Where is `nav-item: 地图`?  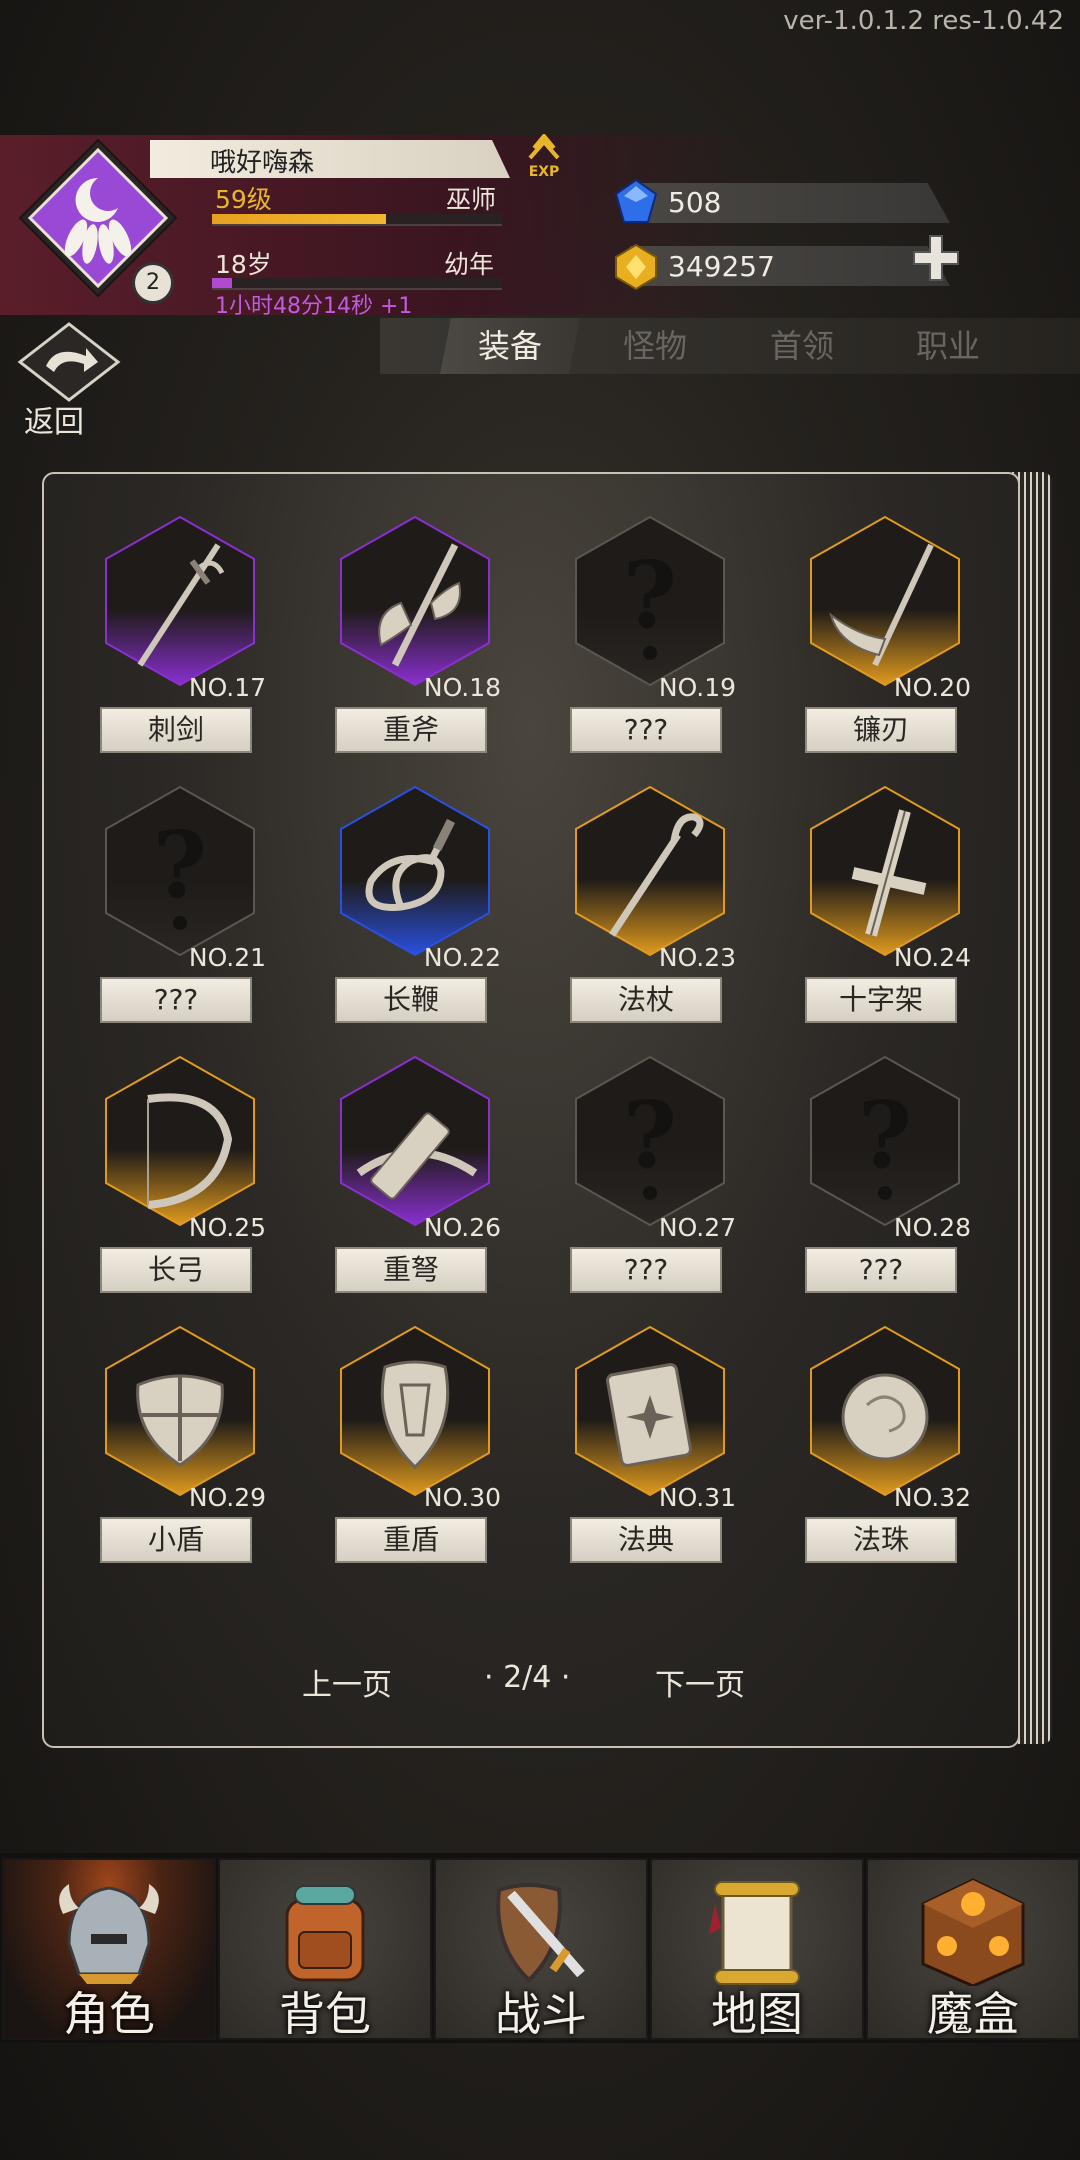
nav-item: 地图 is located at coordinates (757, 1949).